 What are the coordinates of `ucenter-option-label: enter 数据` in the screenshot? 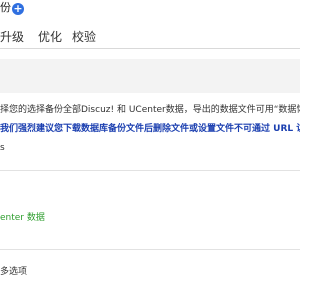 It's located at (22, 218).